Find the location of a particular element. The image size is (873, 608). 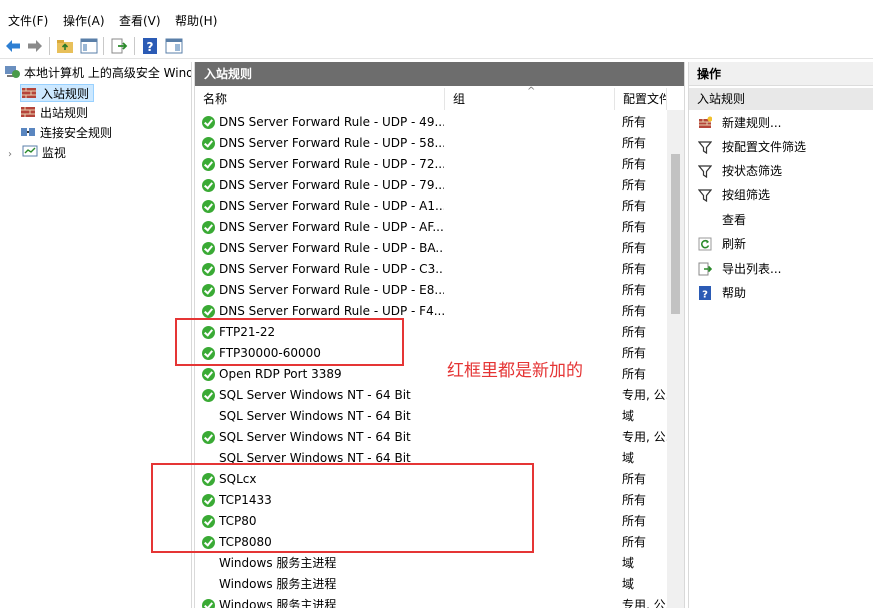

help-icon: ? is located at coordinates (150, 46).